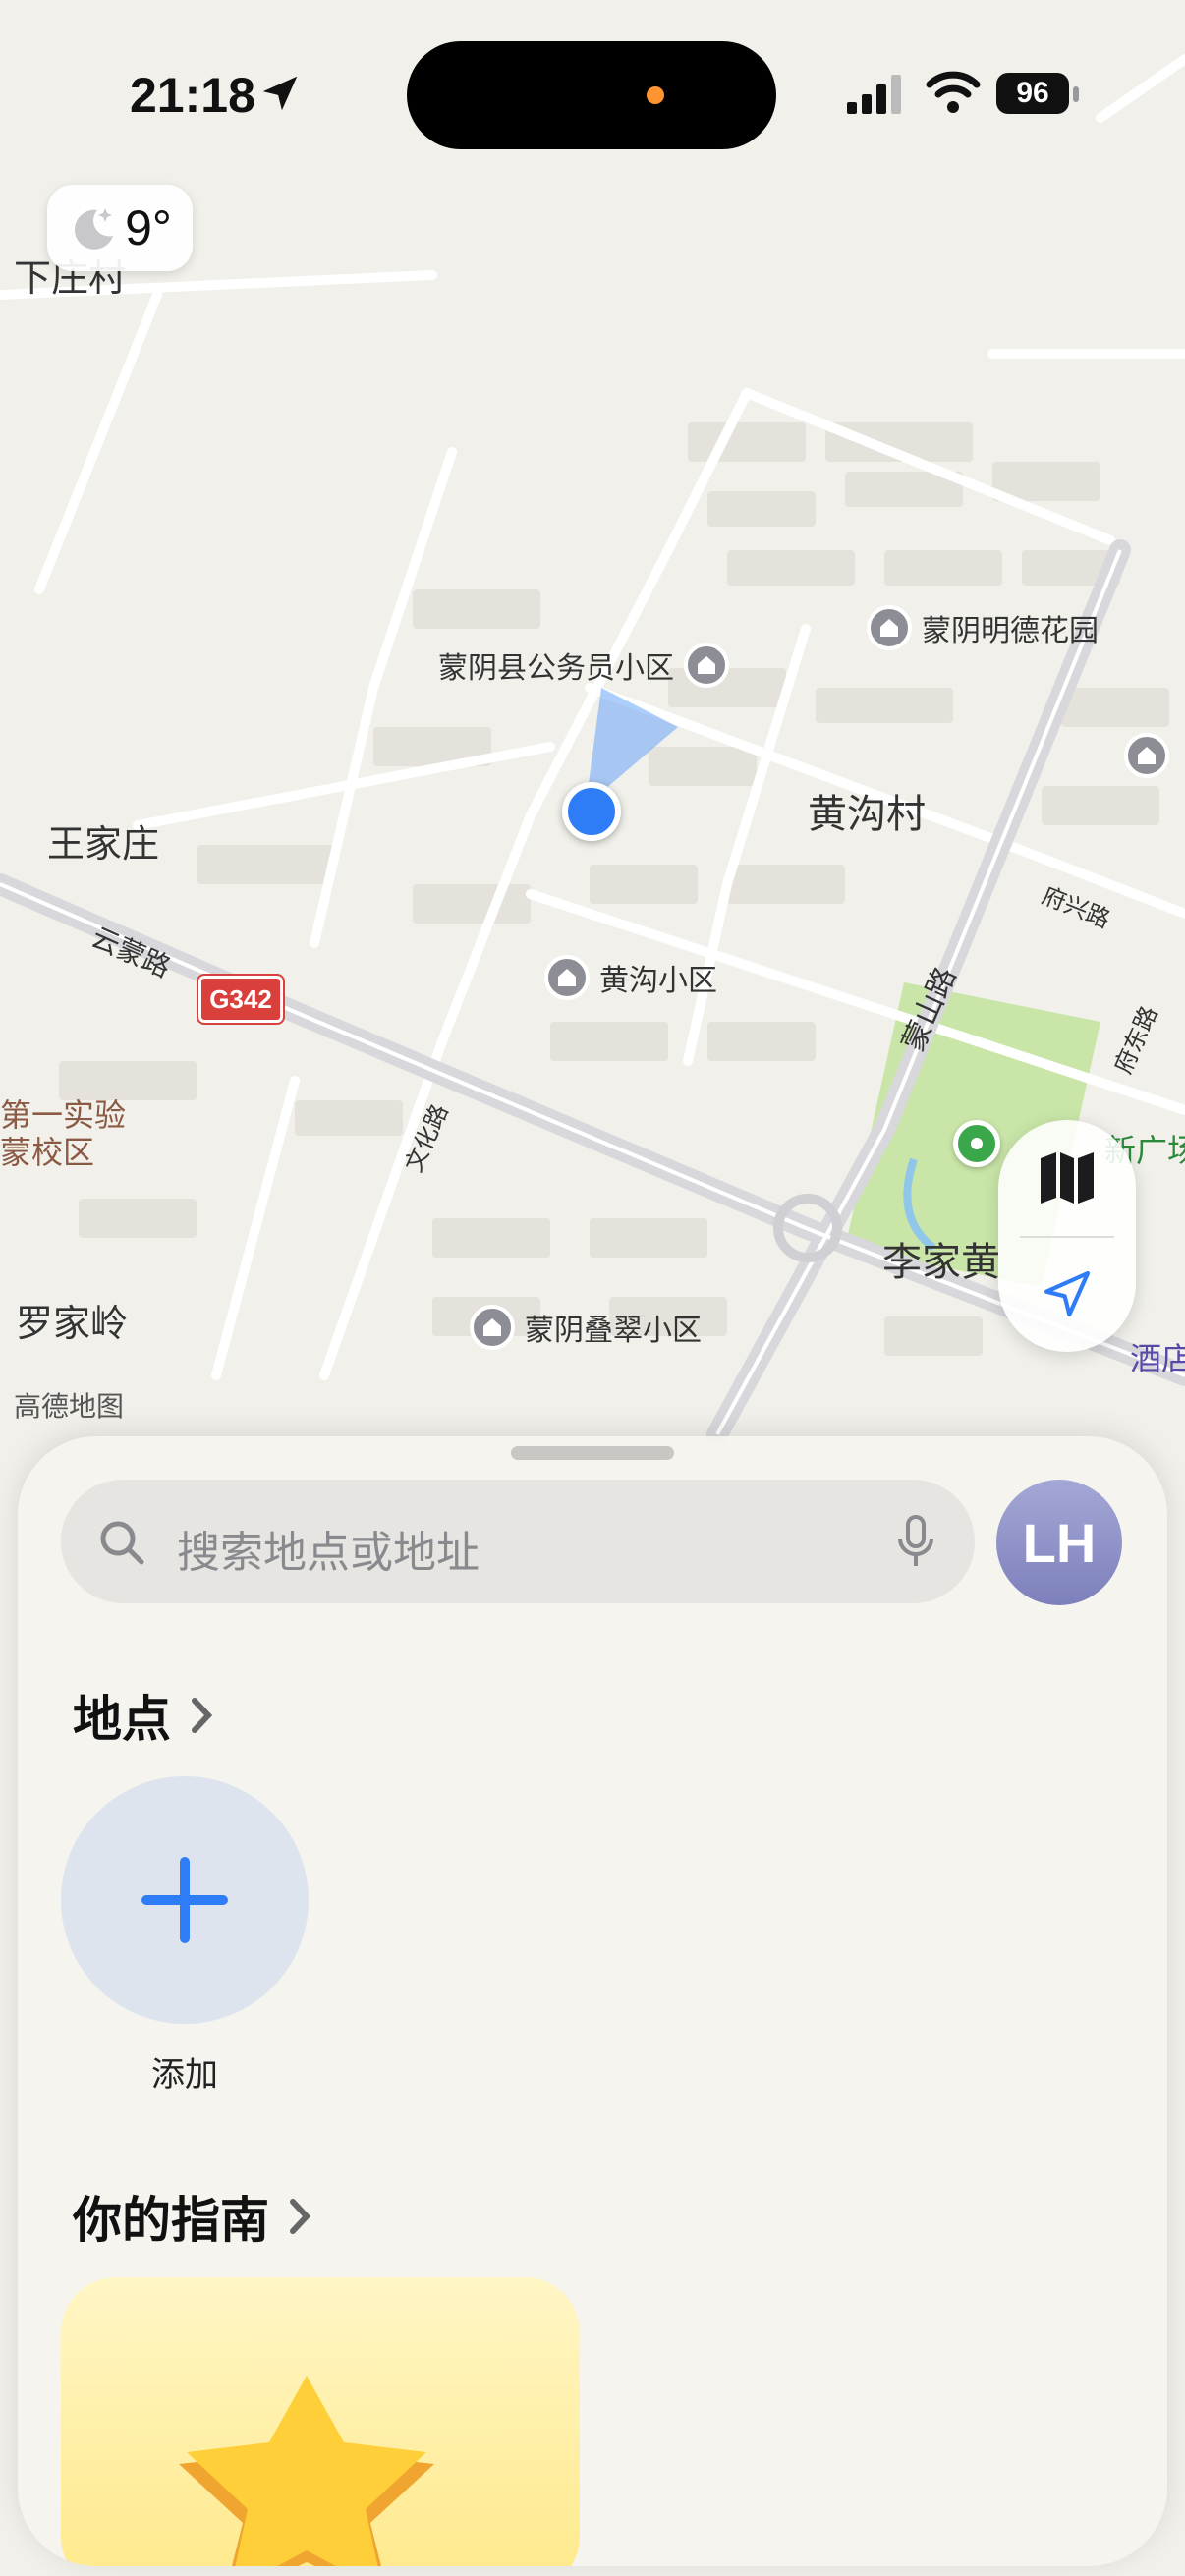 The width and height of the screenshot is (1185, 2576). What do you see at coordinates (73, 1323) in the screenshot?
I see `map-label-luojialing: 罗家岭` at bounding box center [73, 1323].